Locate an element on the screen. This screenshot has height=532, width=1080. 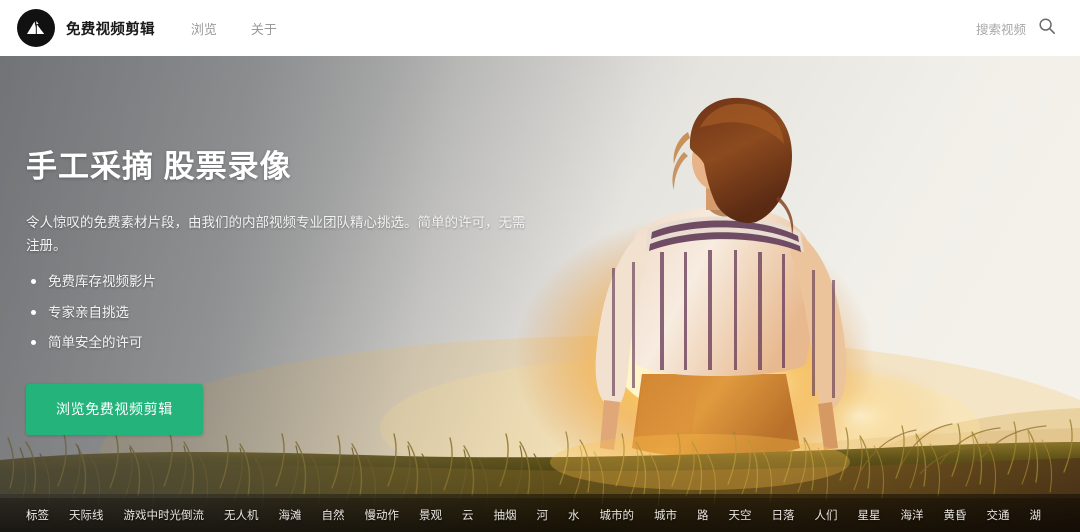
tag-item: 湖 is located at coordinates (1036, 515).